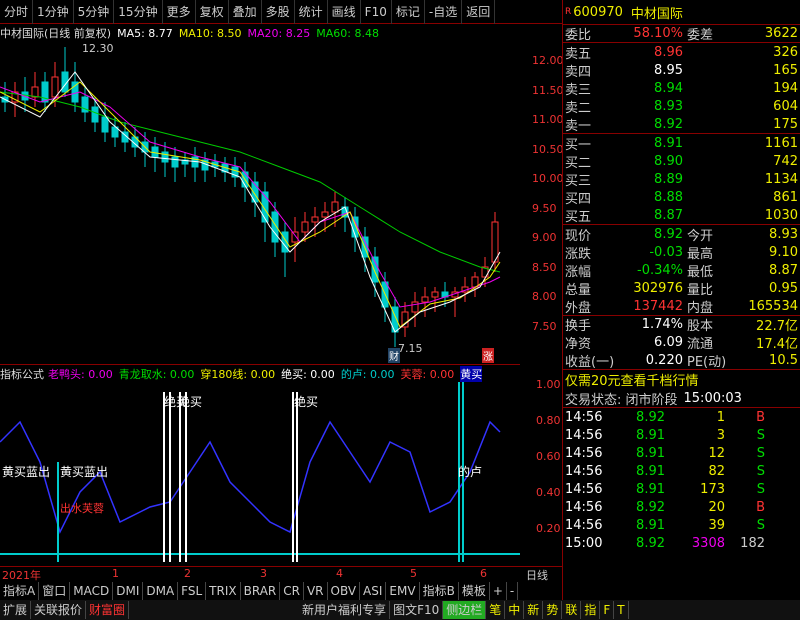 This screenshot has width=800, height=620. What do you see at coordinates (245, 12) in the screenshot?
I see `toolbar-btn-6: 叠加` at bounding box center [245, 12].